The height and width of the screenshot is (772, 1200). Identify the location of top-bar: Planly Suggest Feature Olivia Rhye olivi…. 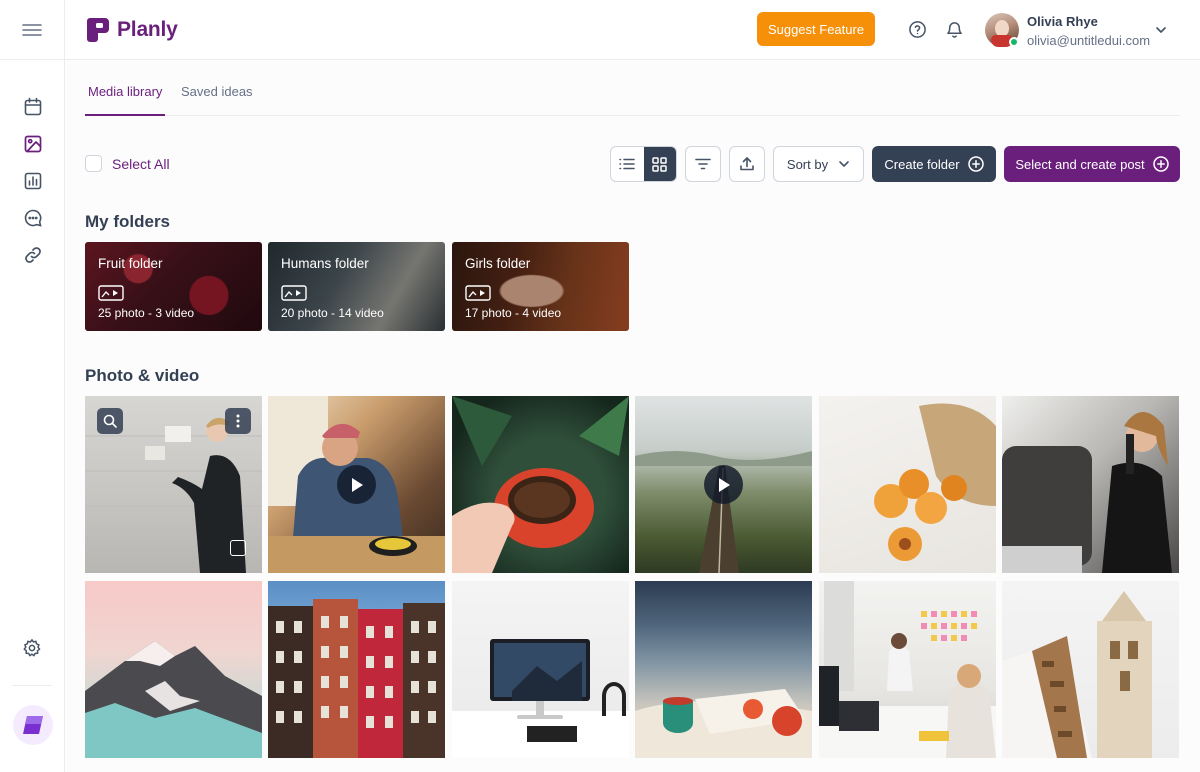
(632, 30).